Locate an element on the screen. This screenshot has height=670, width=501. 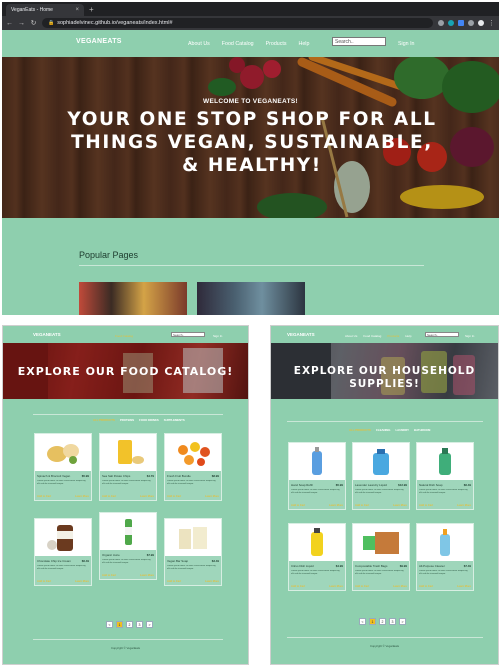
site-navbar: VEGANEATS Food Catalog Search.. Sign In is located at coordinates (125, 334).